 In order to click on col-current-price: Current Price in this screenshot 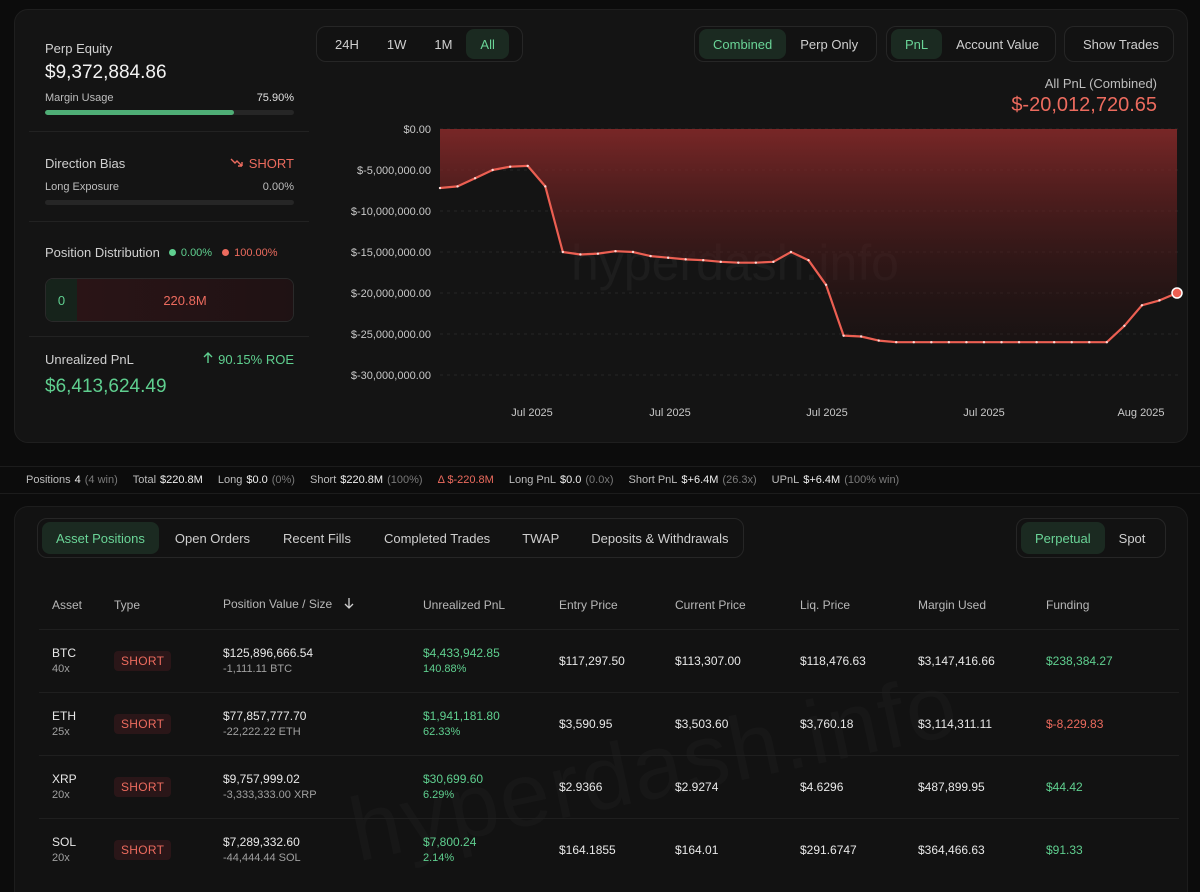, I will do `click(737, 605)`.